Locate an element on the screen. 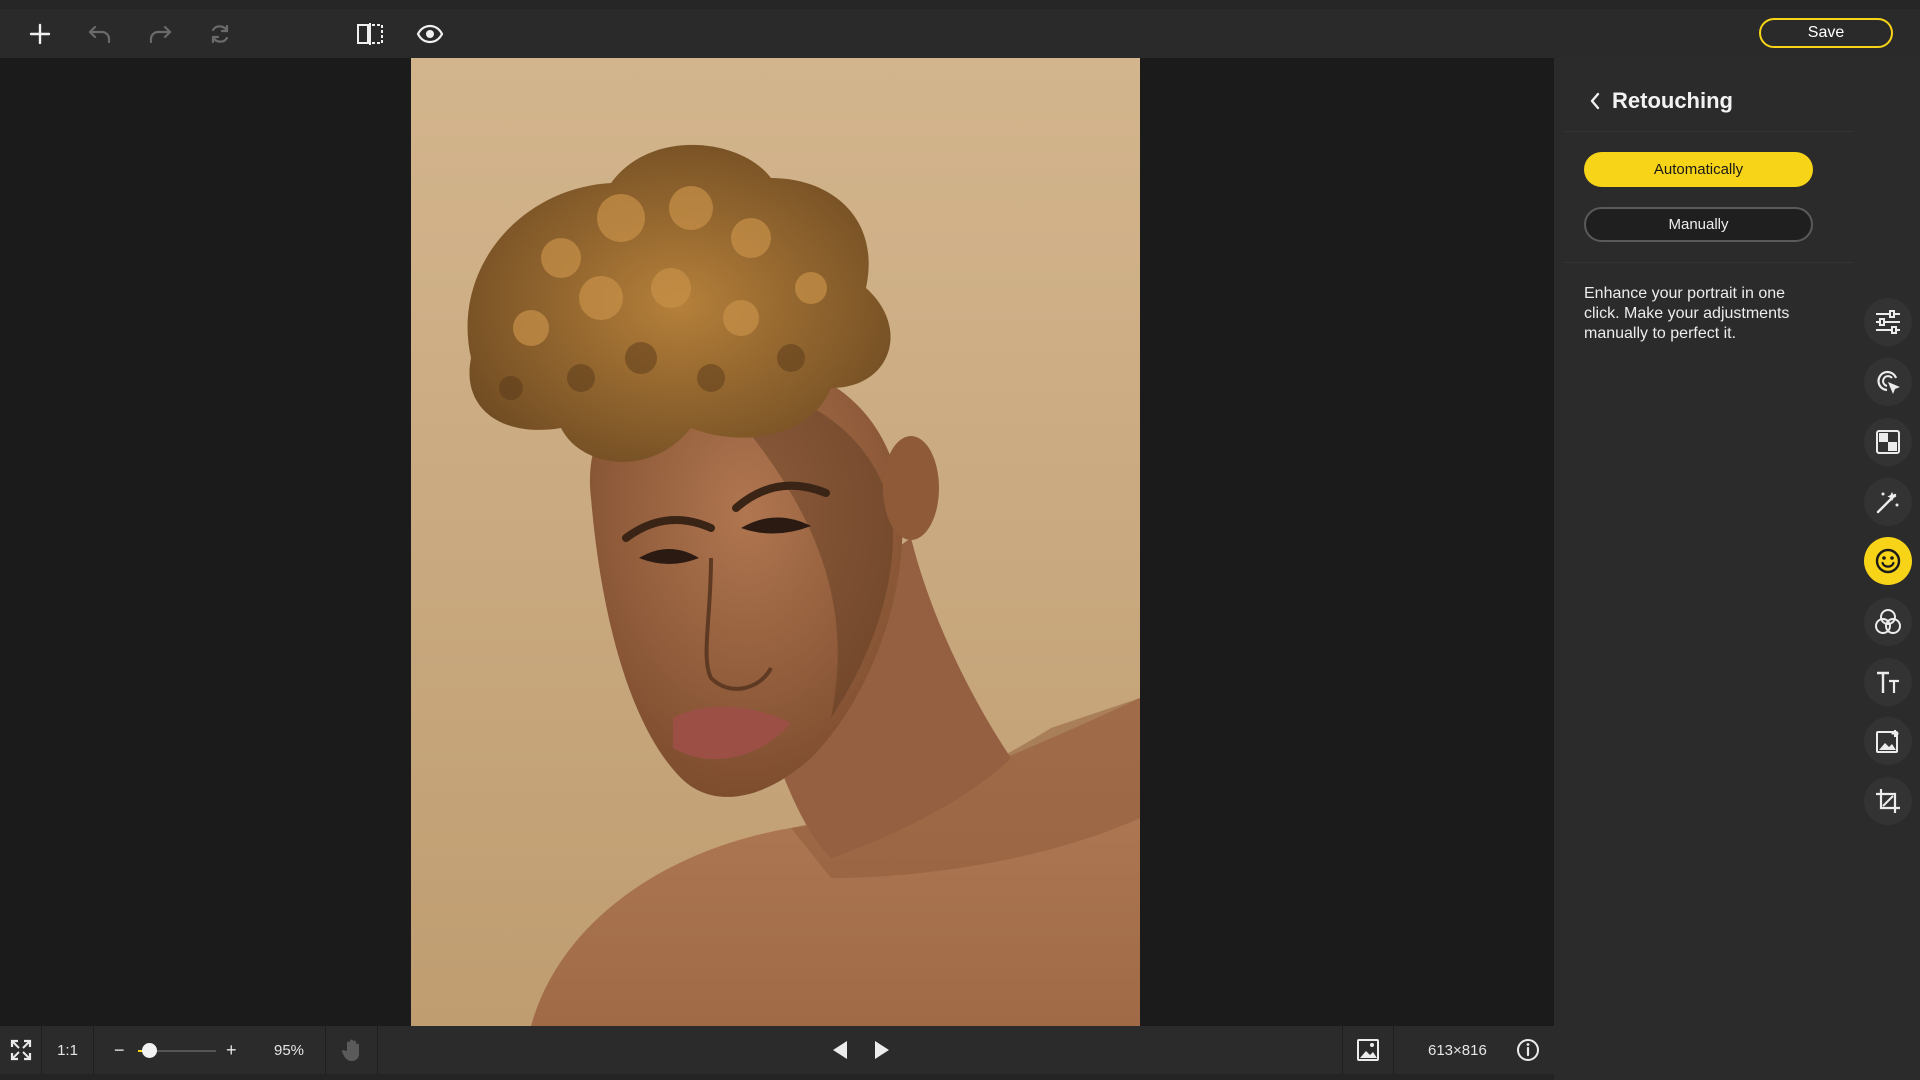  adjust-sliders-icon is located at coordinates (1888, 322).